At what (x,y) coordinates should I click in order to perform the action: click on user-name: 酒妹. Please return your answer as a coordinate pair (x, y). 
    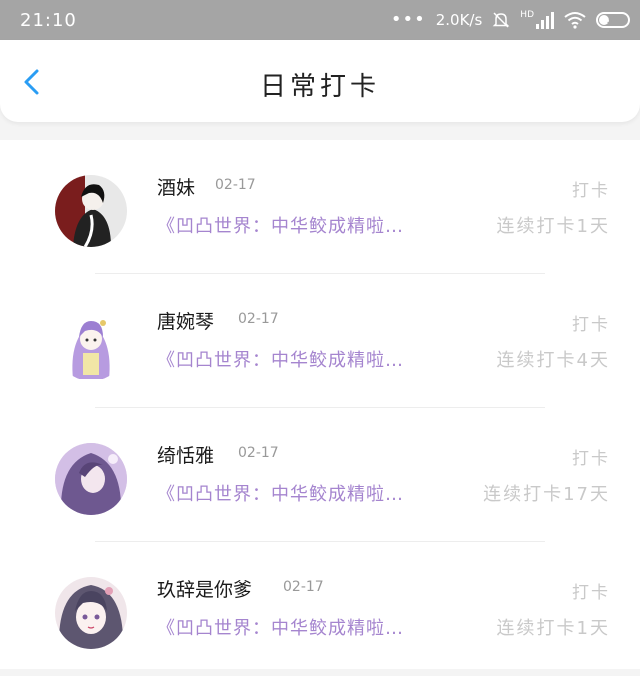
    Looking at the image, I should click on (176, 188).